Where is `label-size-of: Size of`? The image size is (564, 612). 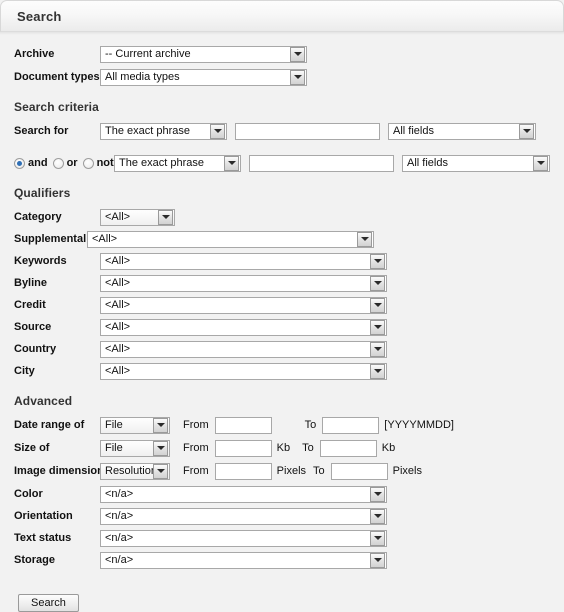 label-size-of: Size of is located at coordinates (32, 448).